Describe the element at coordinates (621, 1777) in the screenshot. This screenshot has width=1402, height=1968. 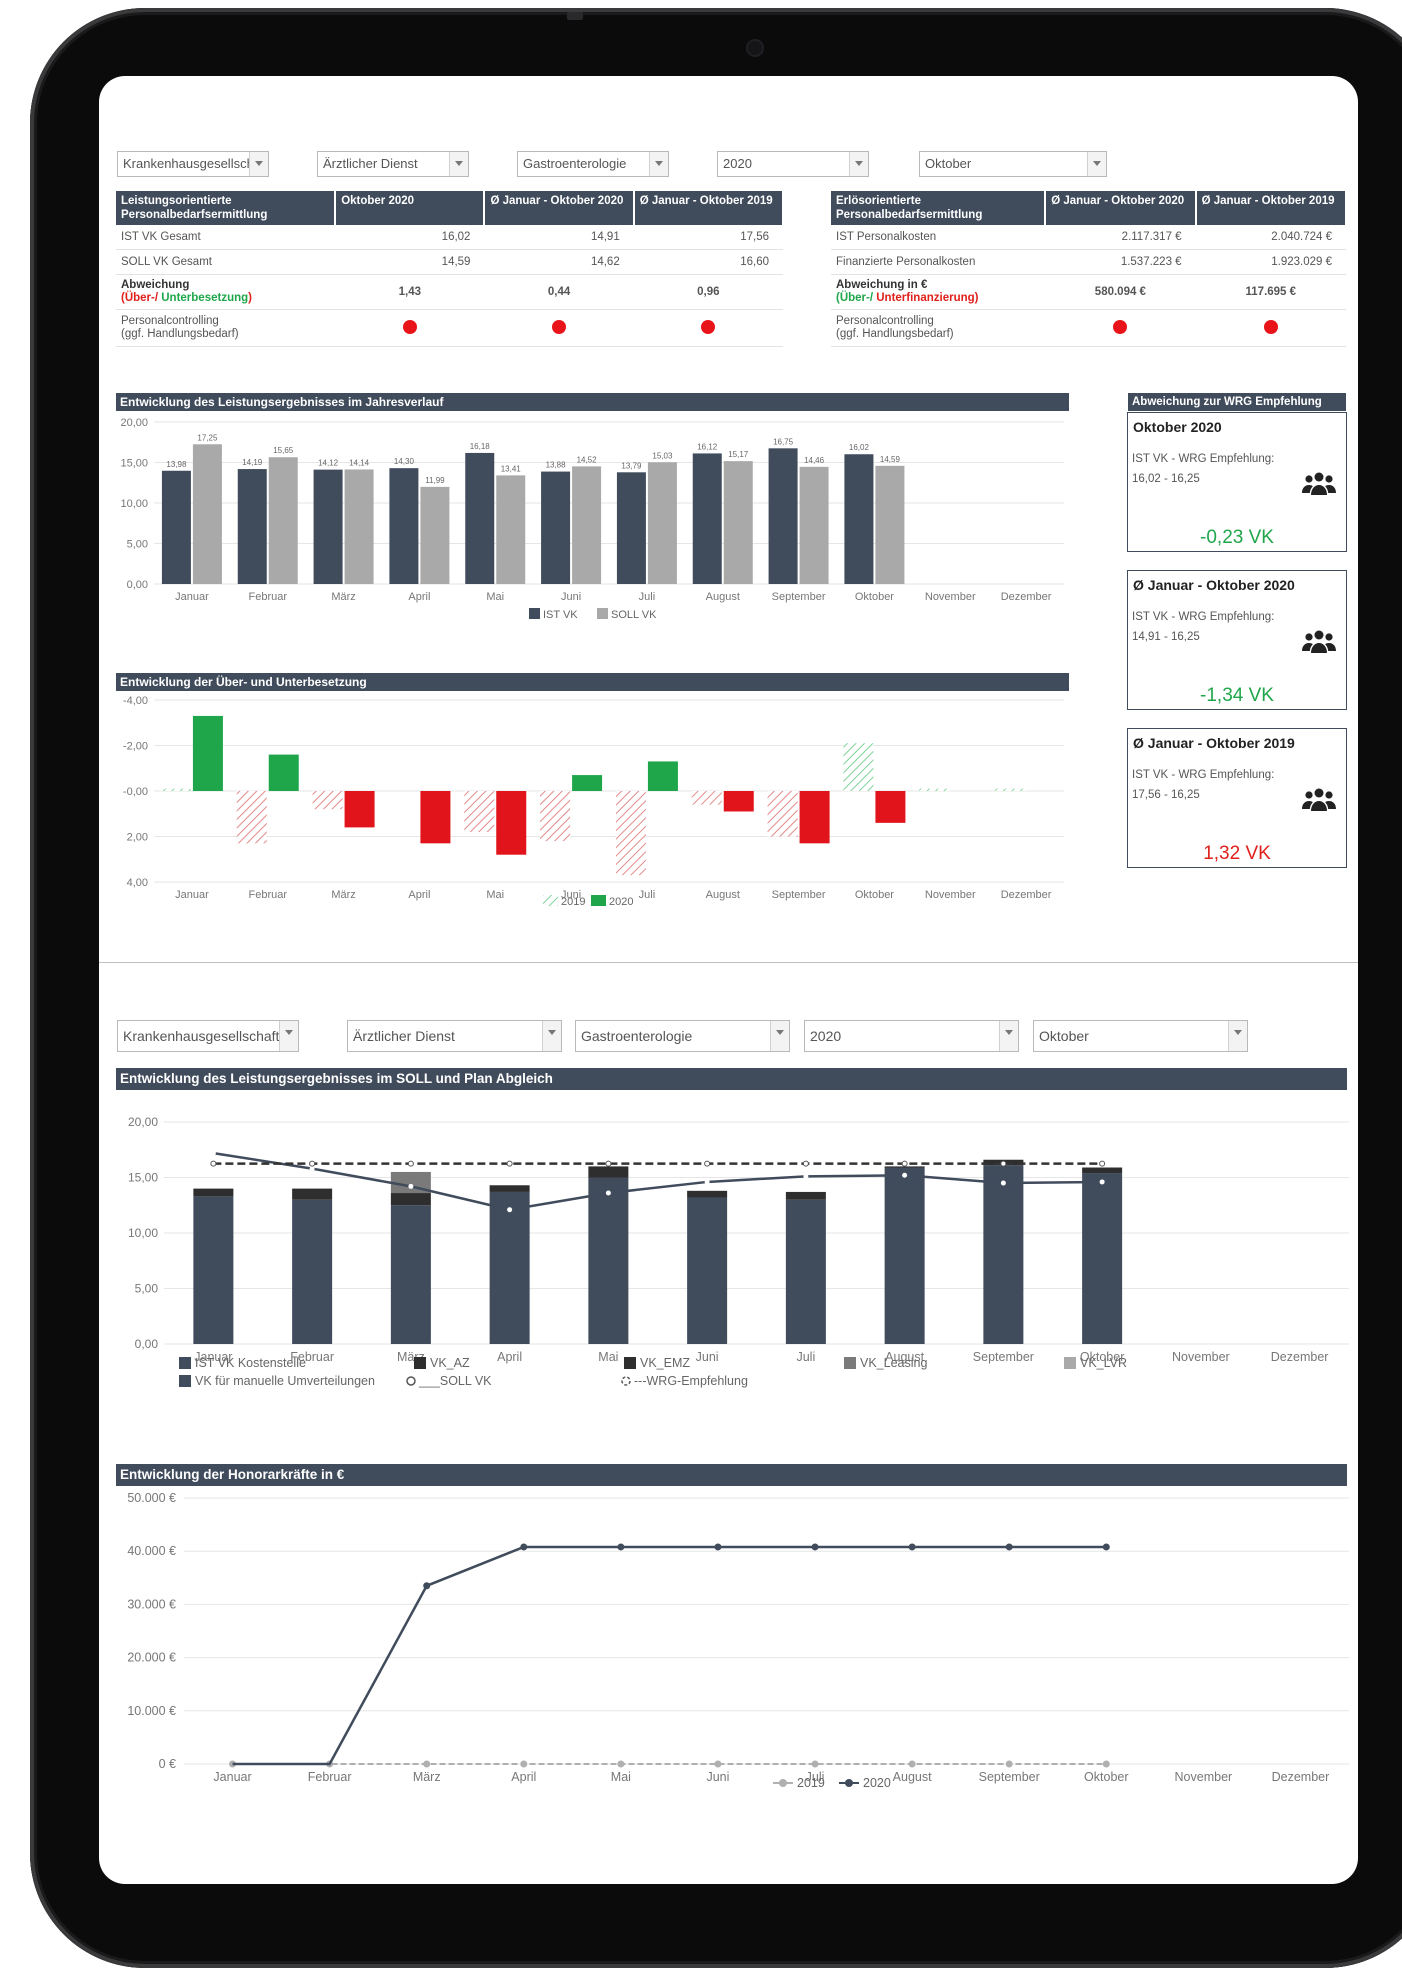
I see `x-tick-label: Mai` at that location.